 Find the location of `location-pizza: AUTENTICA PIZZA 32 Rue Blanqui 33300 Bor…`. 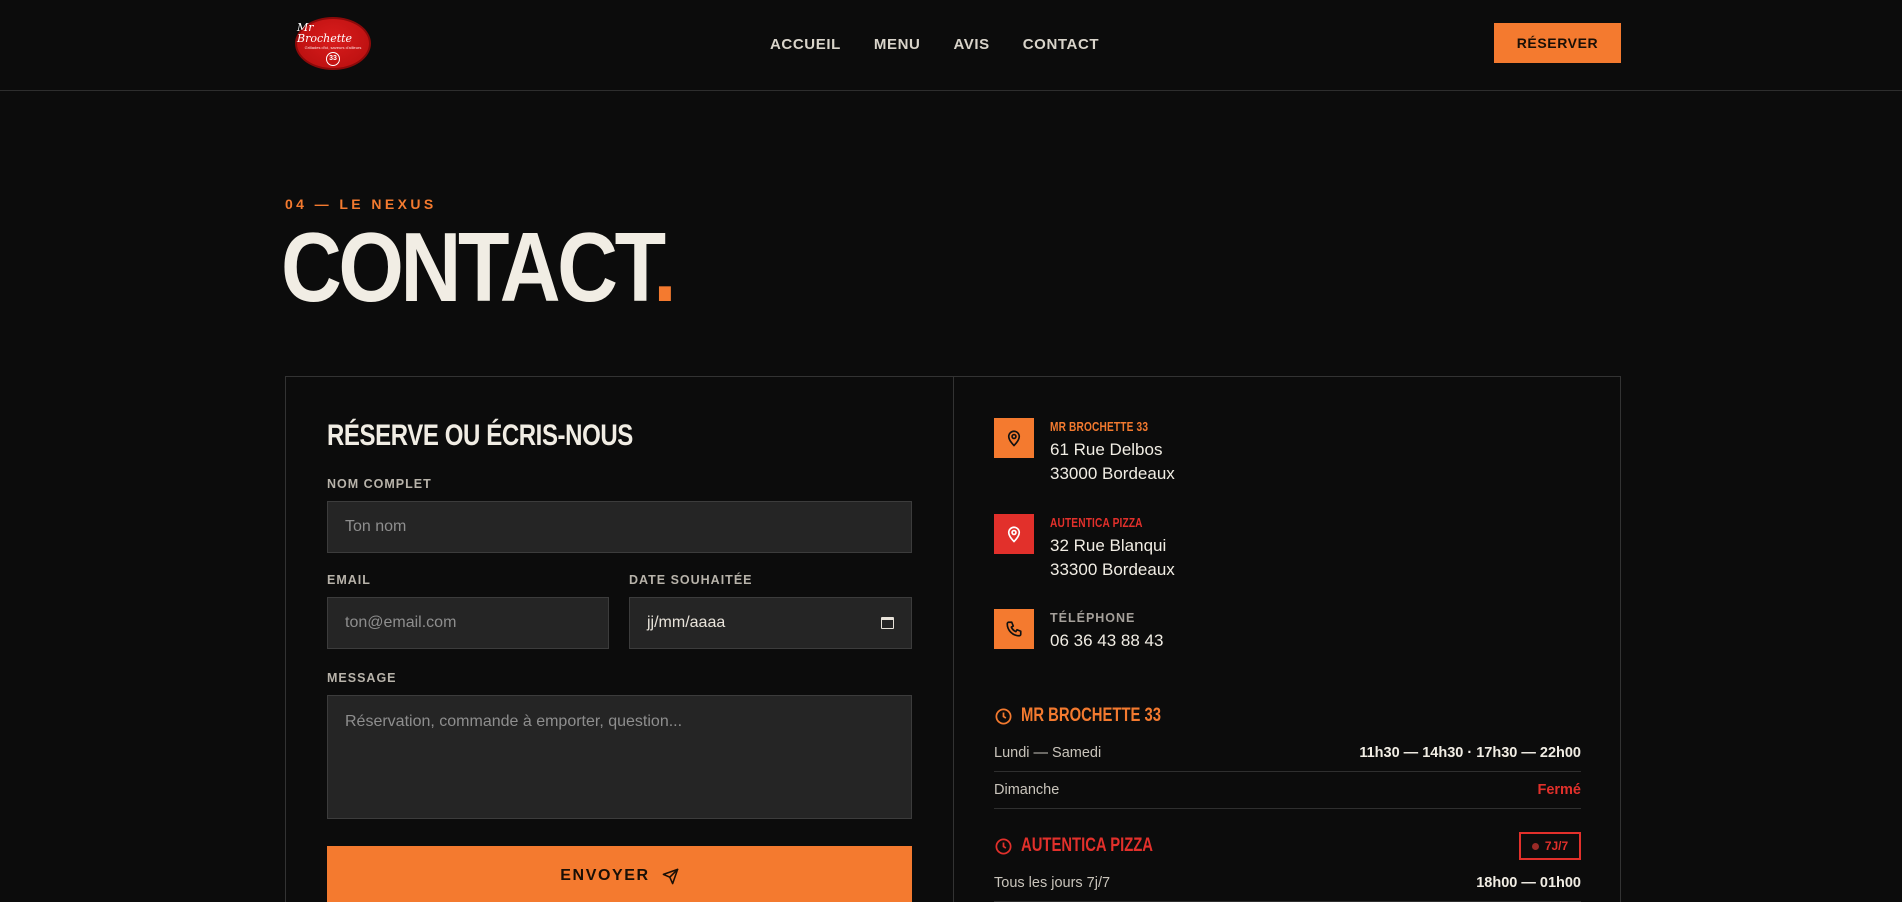

location-pizza: AUTENTICA PIZZA 32 Rue Blanqui 33300 Bor… is located at coordinates (1084, 548).